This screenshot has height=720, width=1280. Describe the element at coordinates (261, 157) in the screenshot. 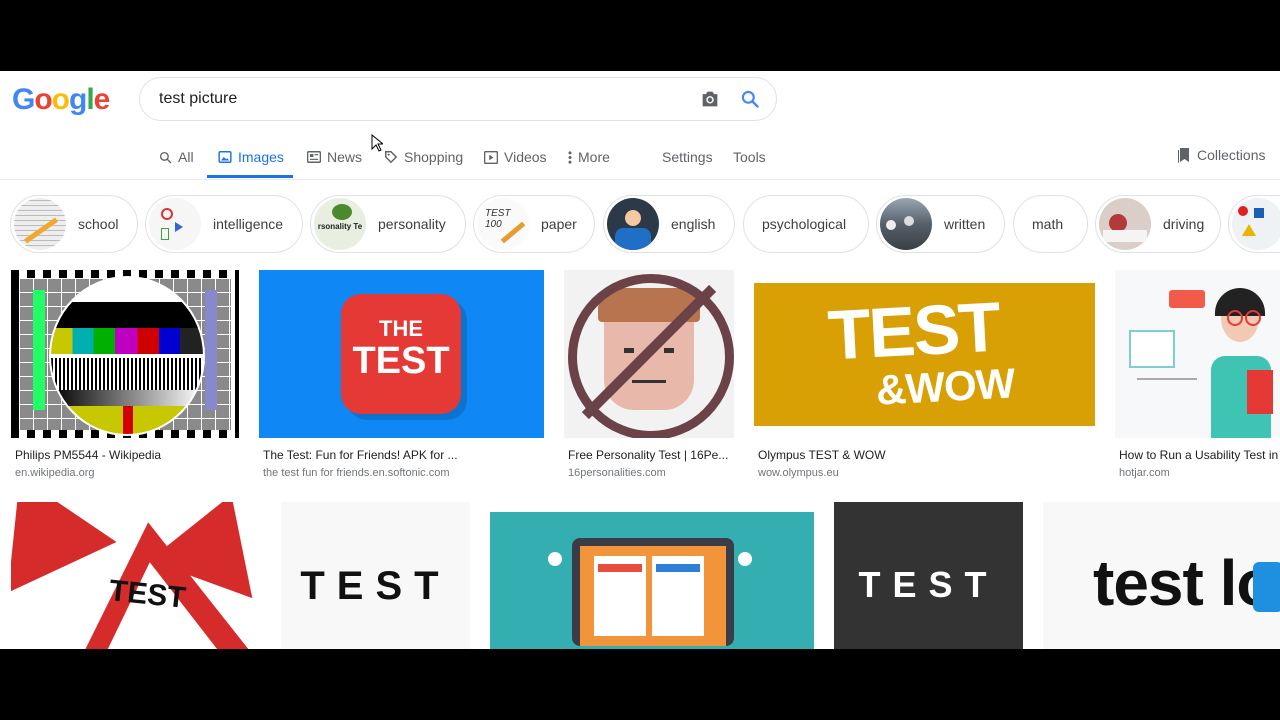

I see `tab-label: Images` at that location.